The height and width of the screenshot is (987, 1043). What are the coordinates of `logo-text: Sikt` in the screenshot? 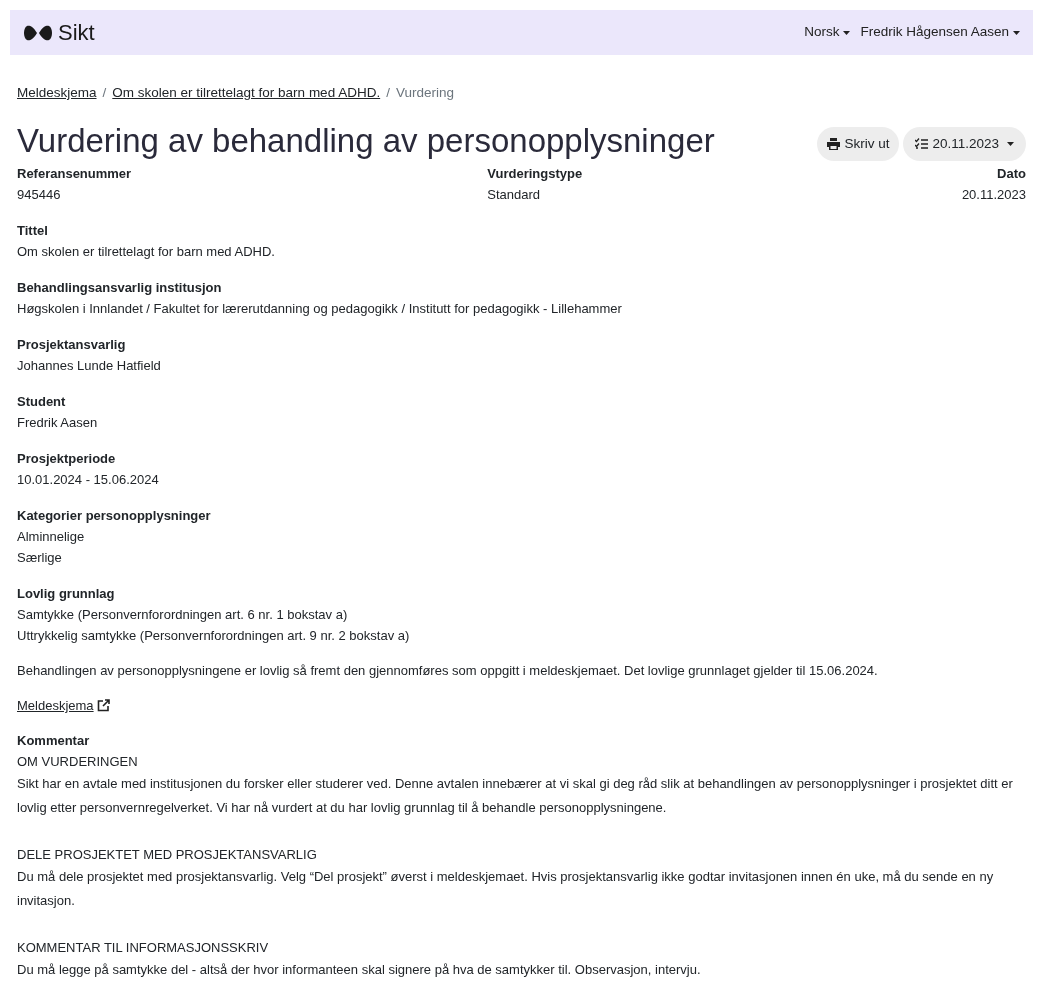 It's located at (76, 32).